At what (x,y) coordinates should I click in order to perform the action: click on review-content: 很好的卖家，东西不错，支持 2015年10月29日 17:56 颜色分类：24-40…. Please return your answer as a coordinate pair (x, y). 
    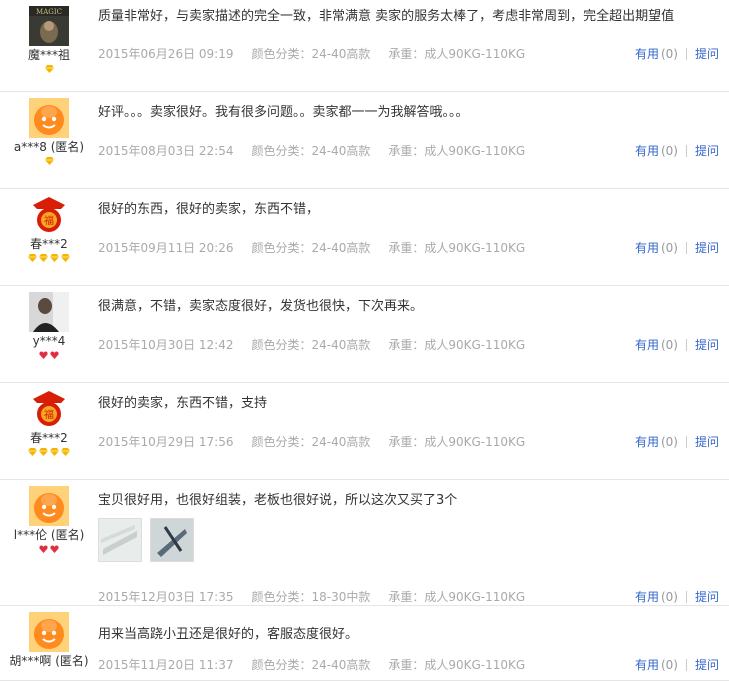
    Looking at the image, I should click on (413, 422).